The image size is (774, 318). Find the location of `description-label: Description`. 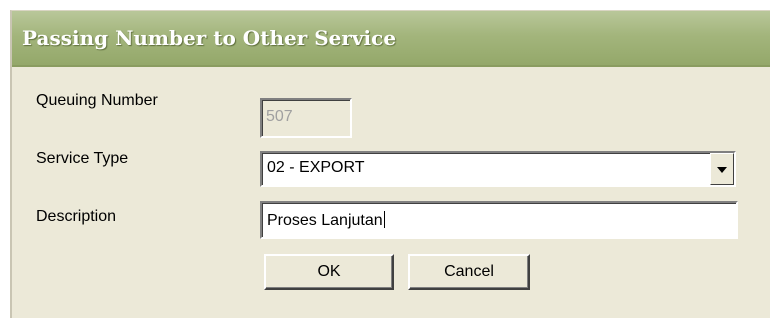

description-label: Description is located at coordinates (76, 216).